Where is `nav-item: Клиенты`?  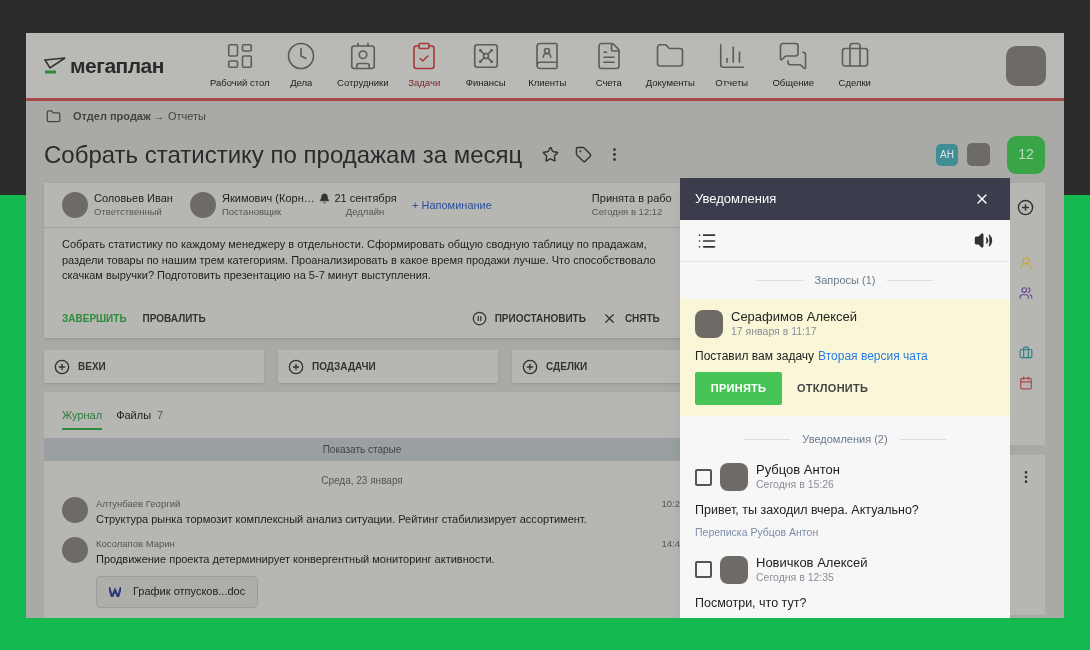 nav-item: Клиенты is located at coordinates (547, 65).